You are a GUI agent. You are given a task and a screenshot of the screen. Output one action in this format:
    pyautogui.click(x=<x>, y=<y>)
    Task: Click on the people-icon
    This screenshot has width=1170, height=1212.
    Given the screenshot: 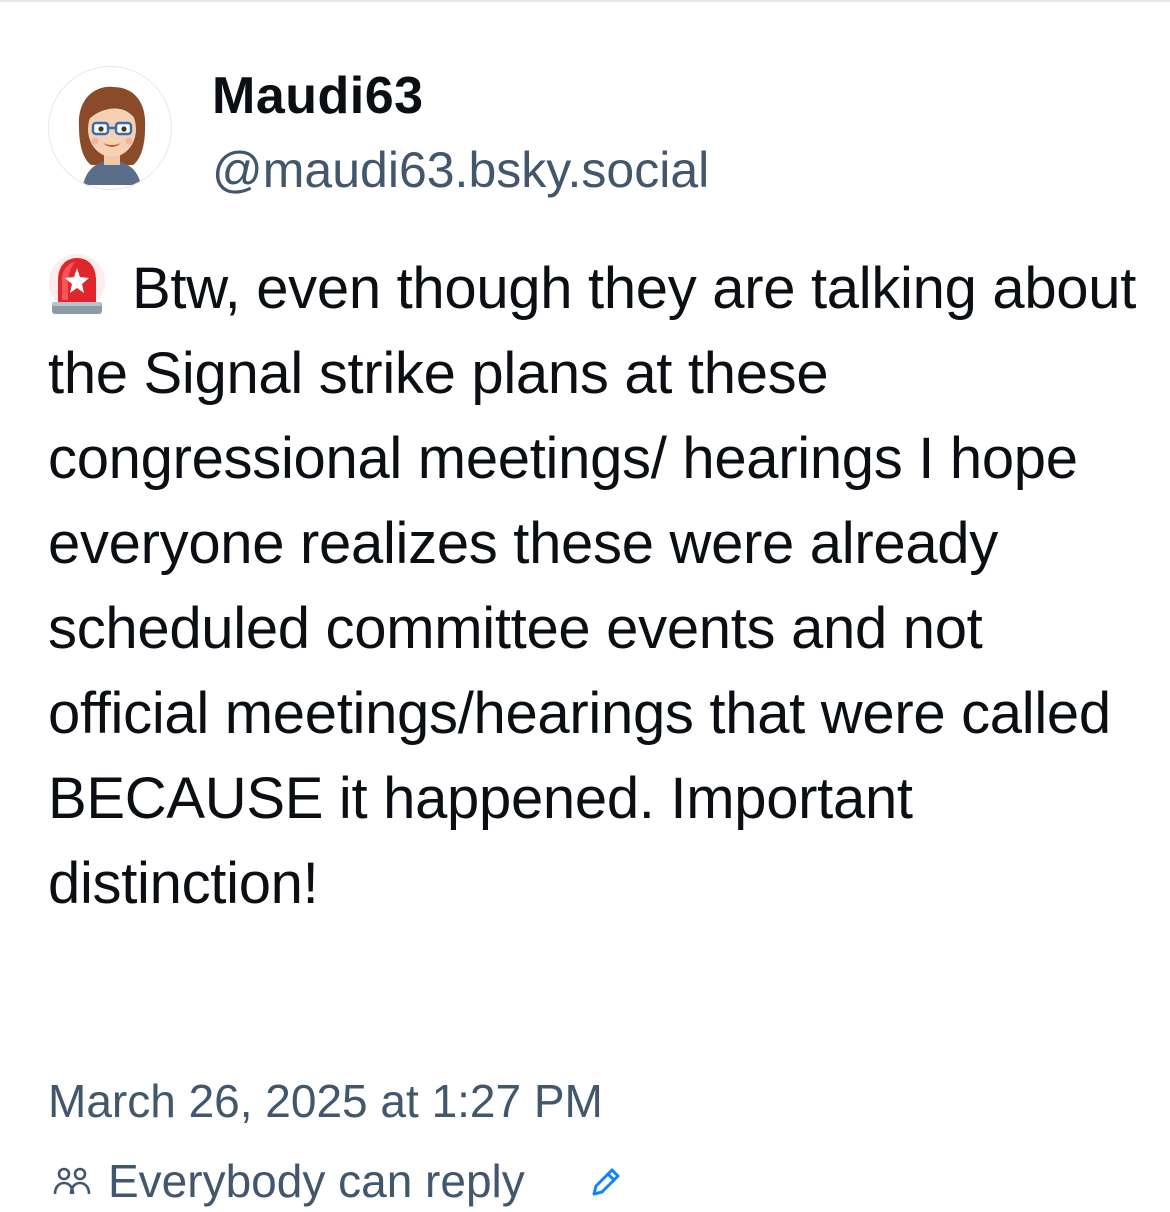 What is the action you would take?
    pyautogui.click(x=72, y=1181)
    